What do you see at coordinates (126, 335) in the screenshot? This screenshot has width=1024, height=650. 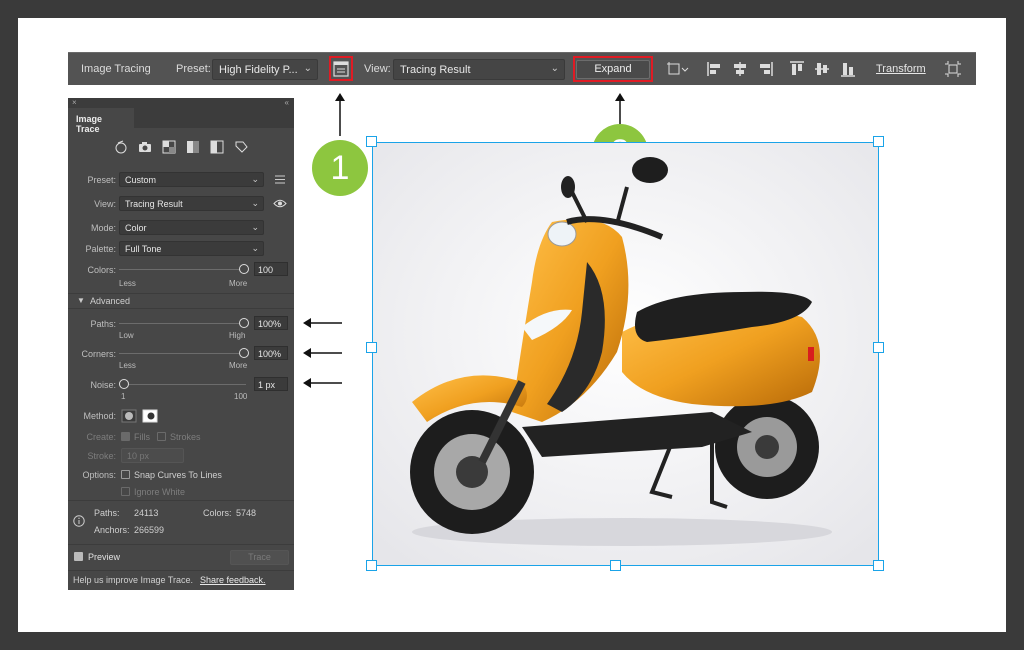 I see `paths-min-label: Low` at bounding box center [126, 335].